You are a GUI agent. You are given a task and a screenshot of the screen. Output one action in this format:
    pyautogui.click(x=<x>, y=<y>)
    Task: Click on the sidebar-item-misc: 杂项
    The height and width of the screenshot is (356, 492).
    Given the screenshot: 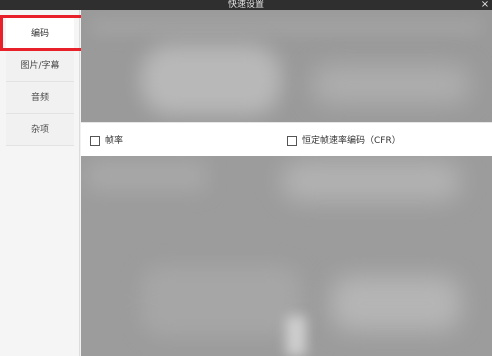 What is the action you would take?
    pyautogui.click(x=40, y=130)
    